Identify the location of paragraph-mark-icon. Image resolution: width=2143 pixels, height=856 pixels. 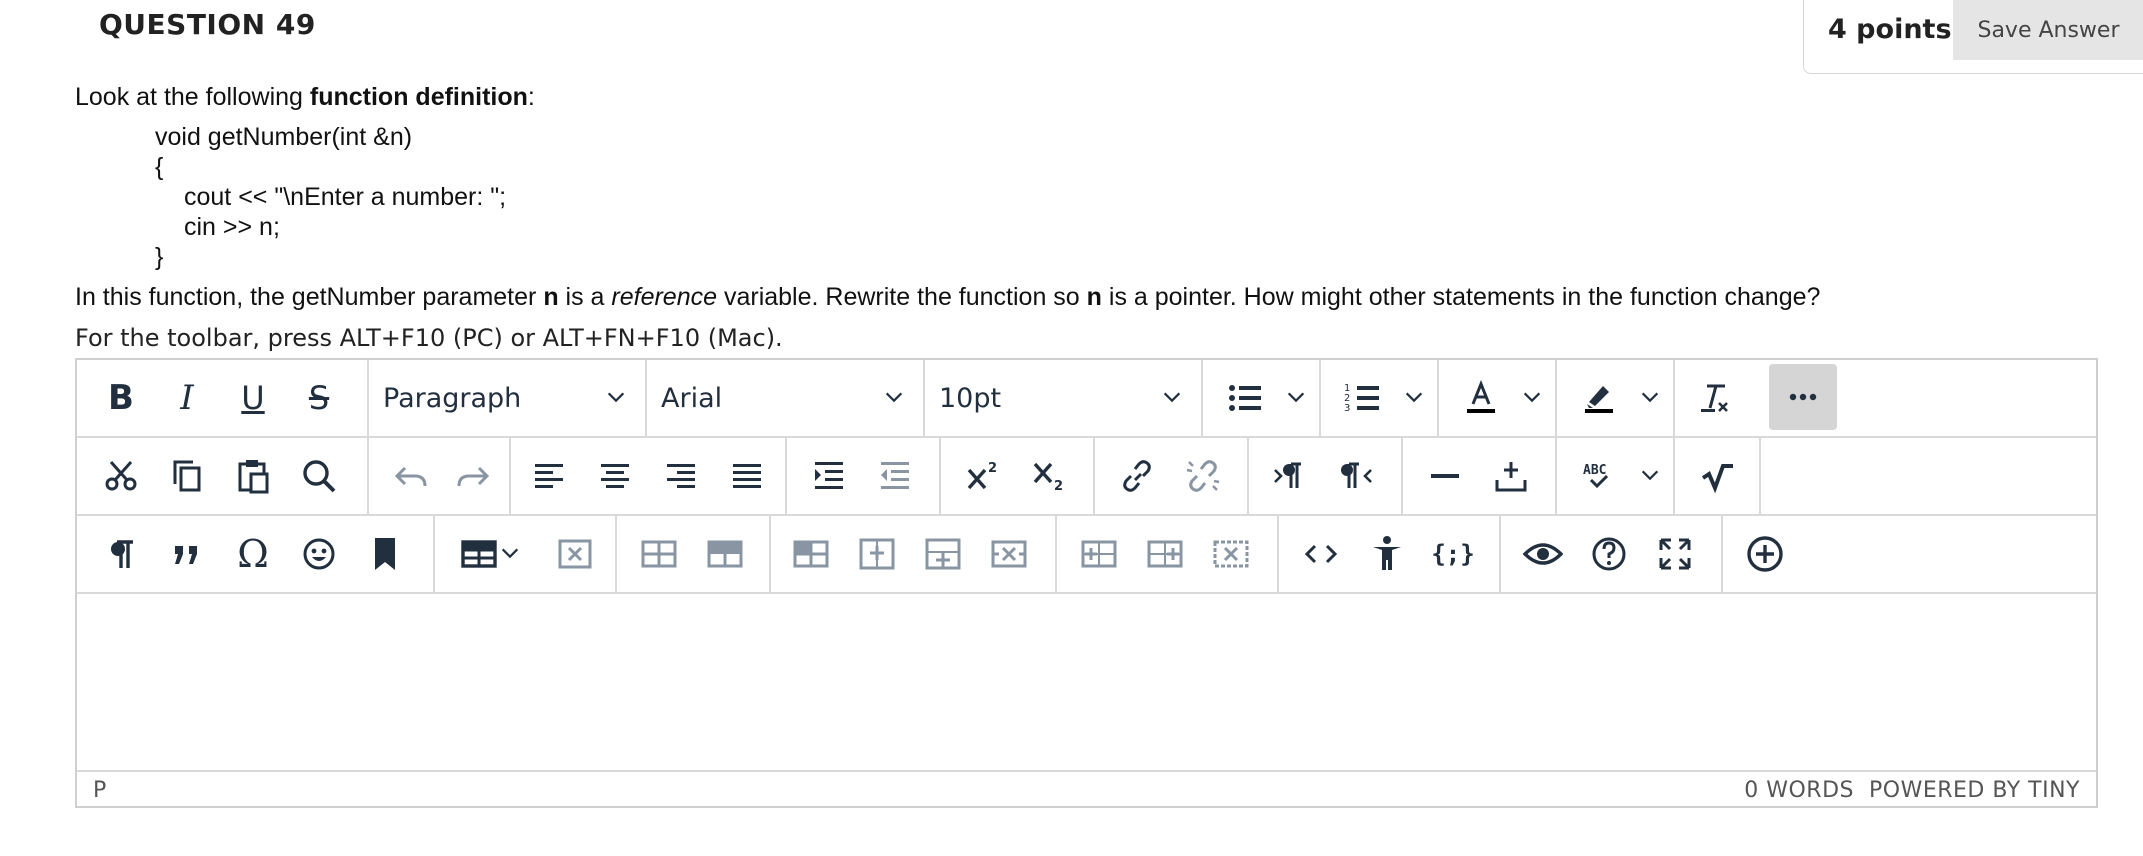
(121, 554).